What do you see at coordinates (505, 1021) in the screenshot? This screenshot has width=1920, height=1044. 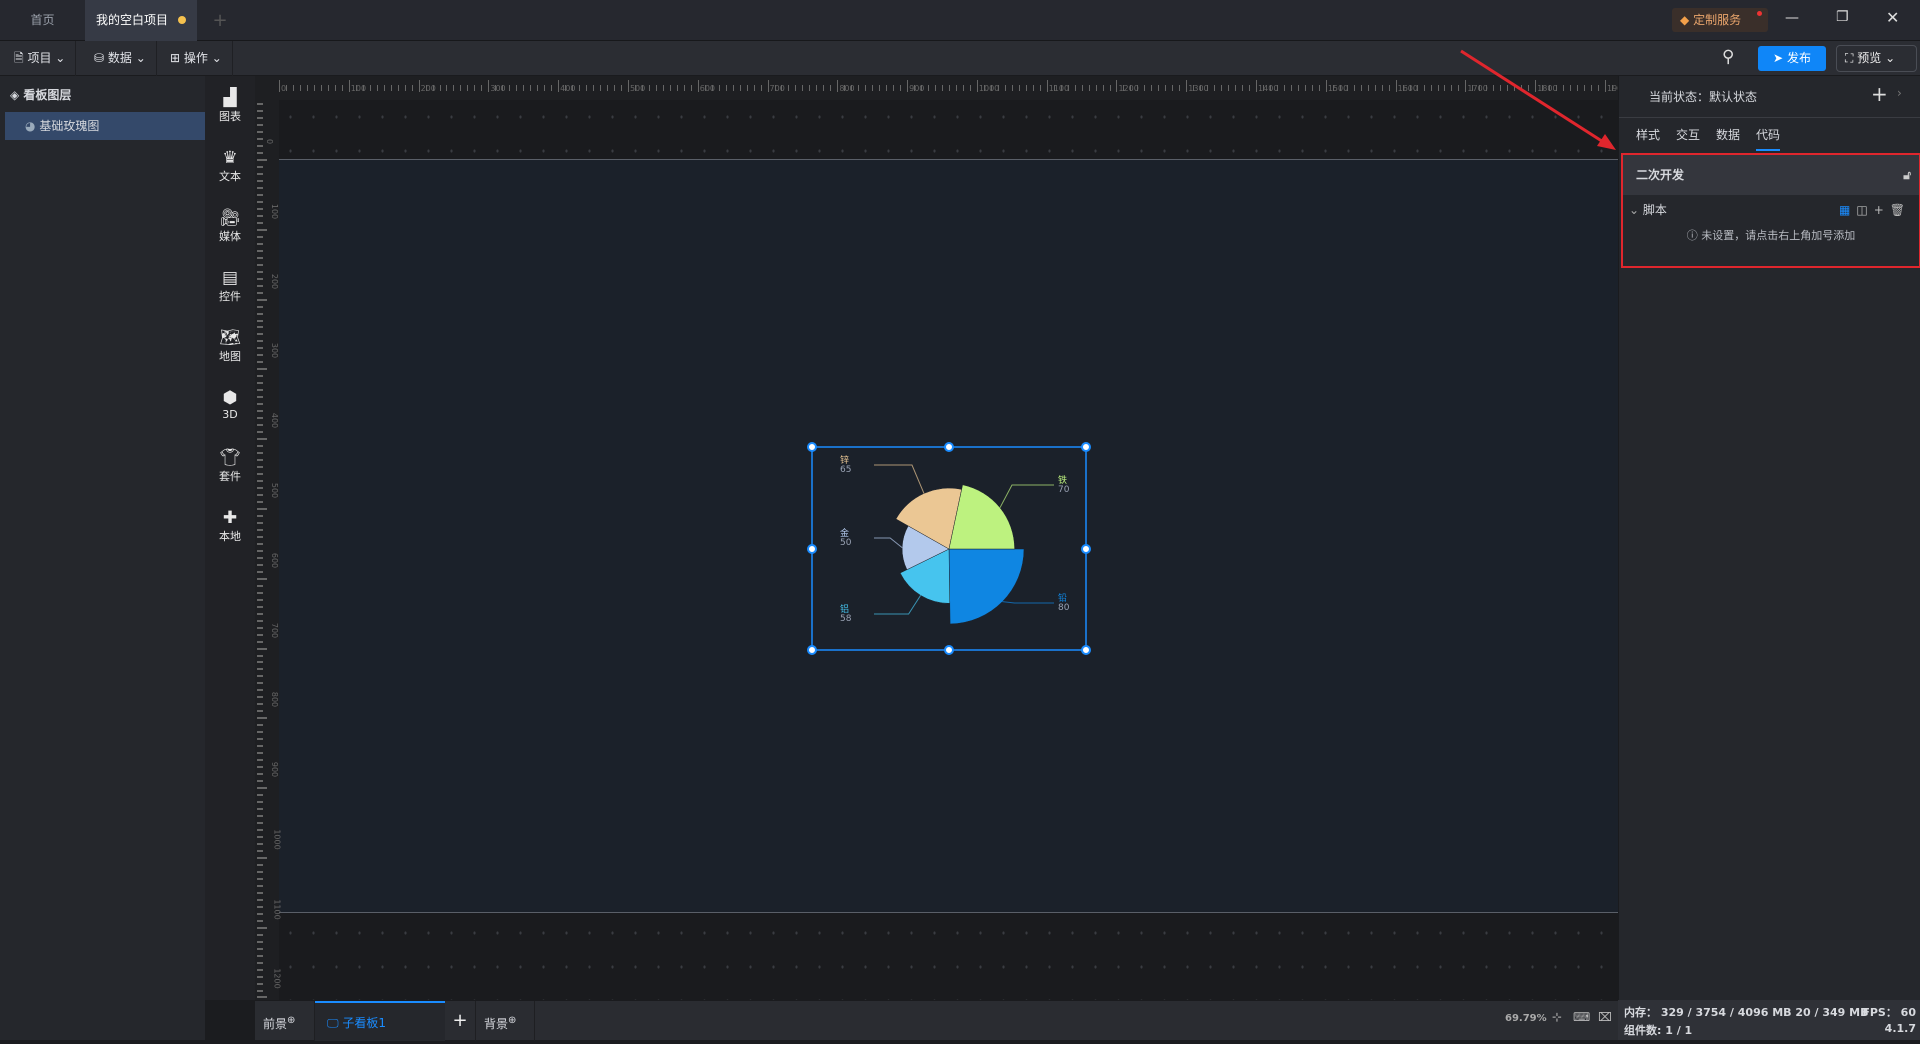 I see `background-tab: 背景⊕` at bounding box center [505, 1021].